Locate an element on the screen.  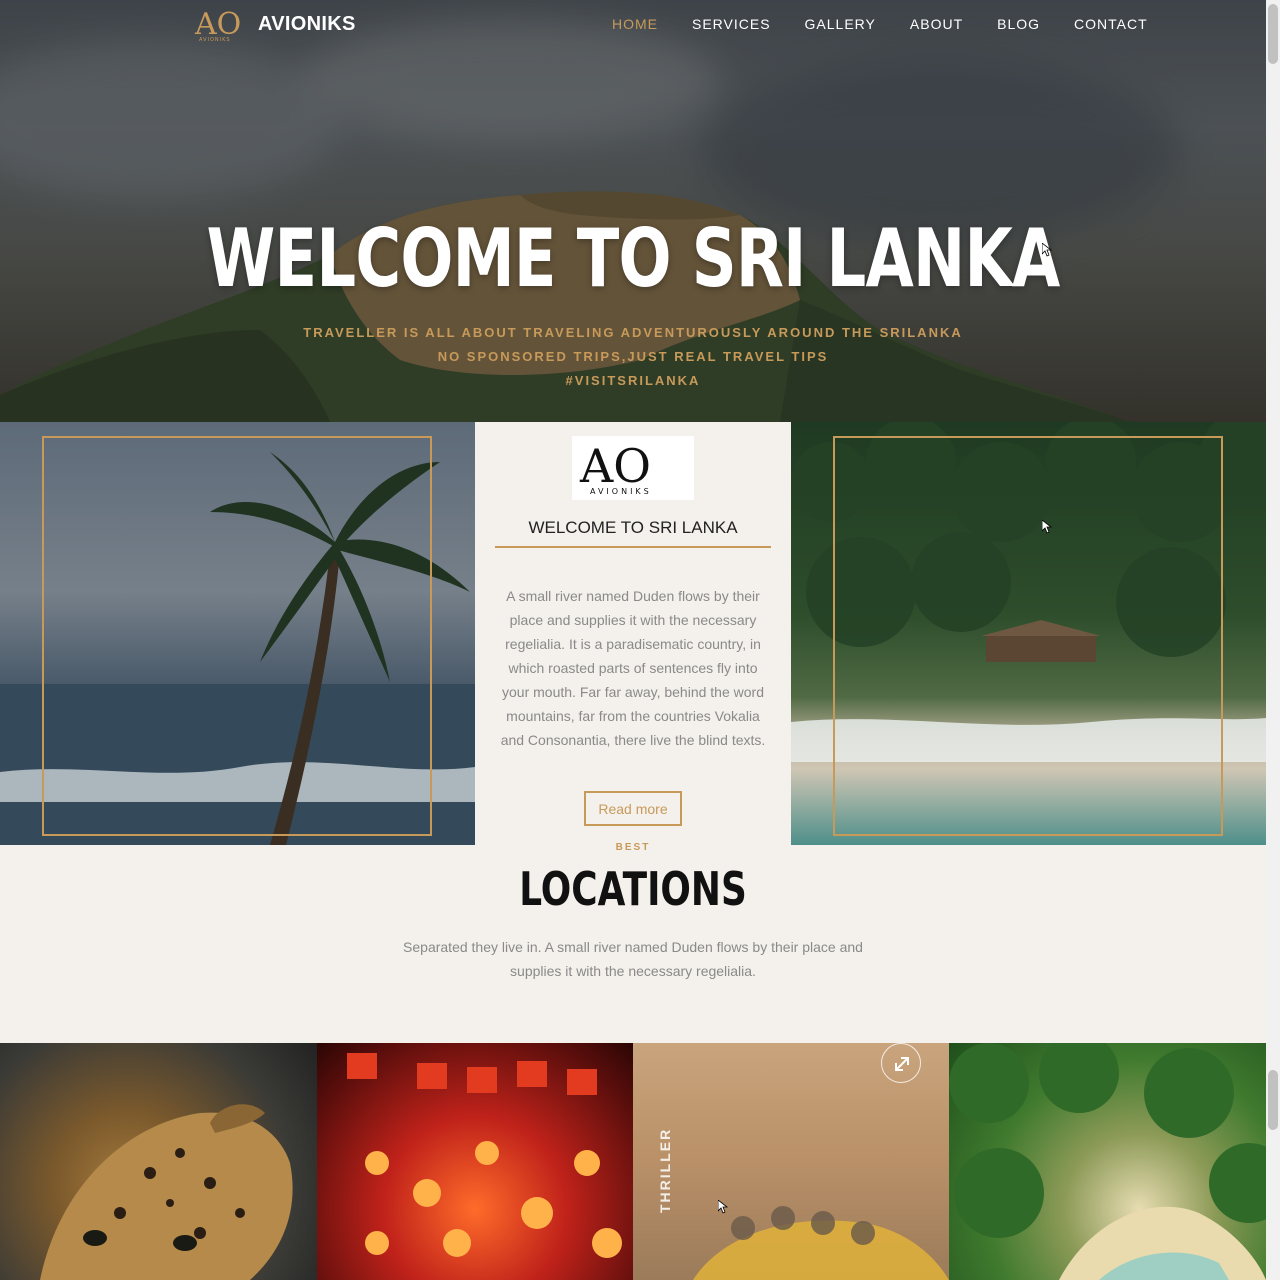
beach-aerial-illustration is located at coordinates (1107, 1161).